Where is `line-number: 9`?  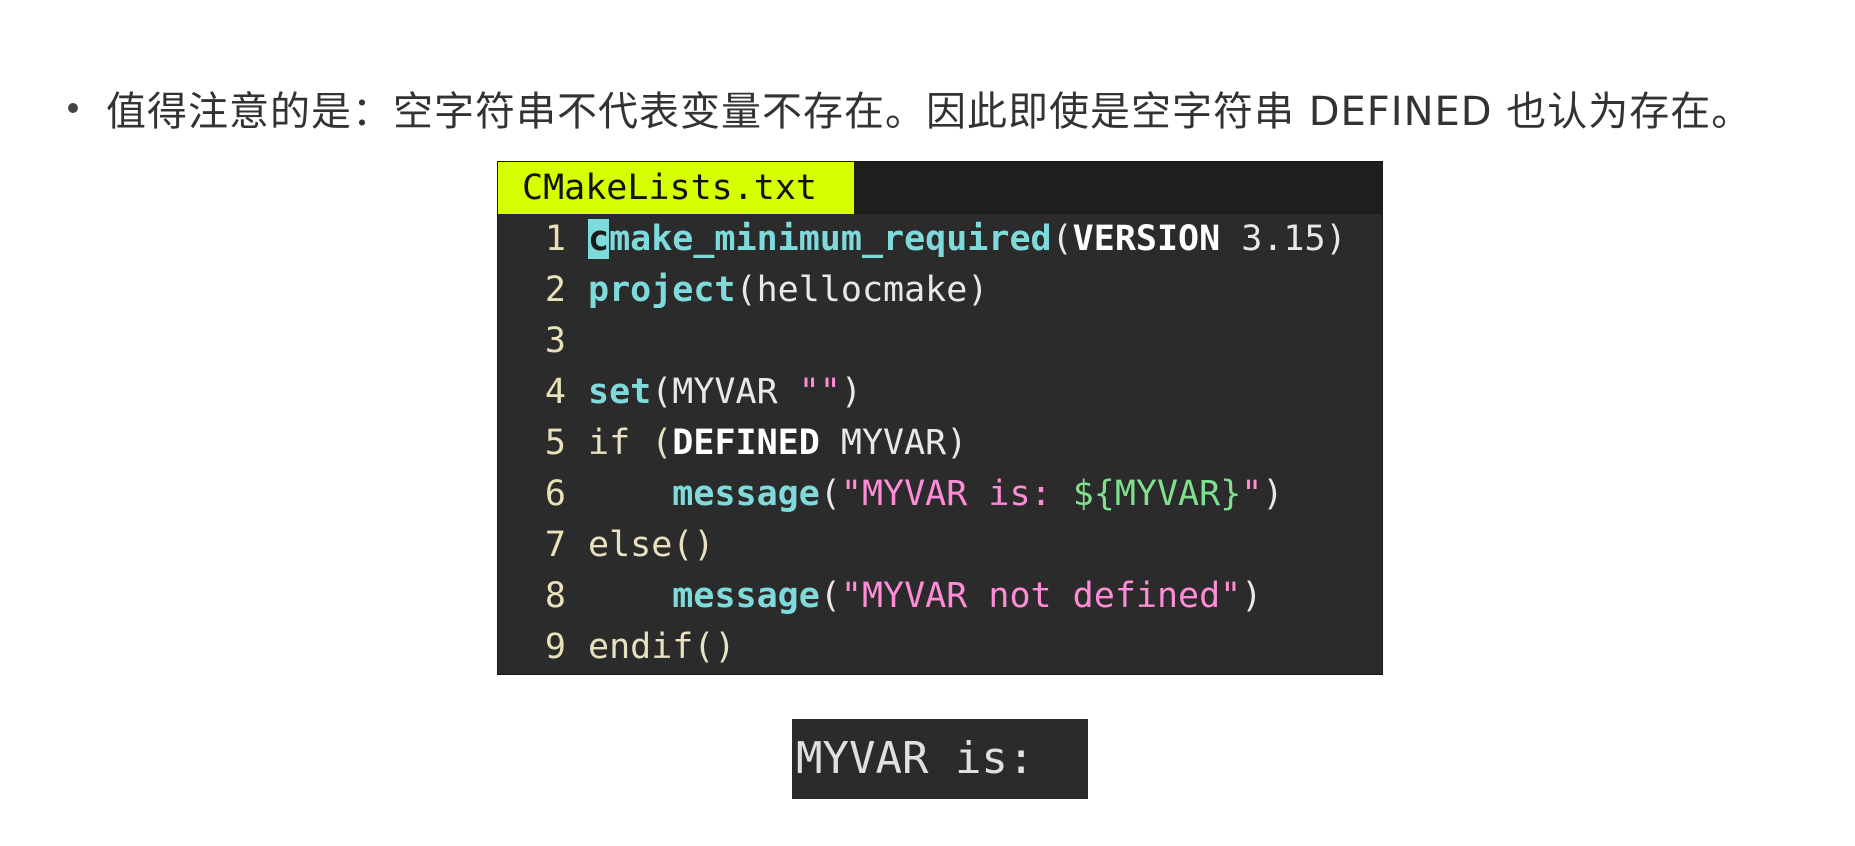 line-number: 9 is located at coordinates (555, 647).